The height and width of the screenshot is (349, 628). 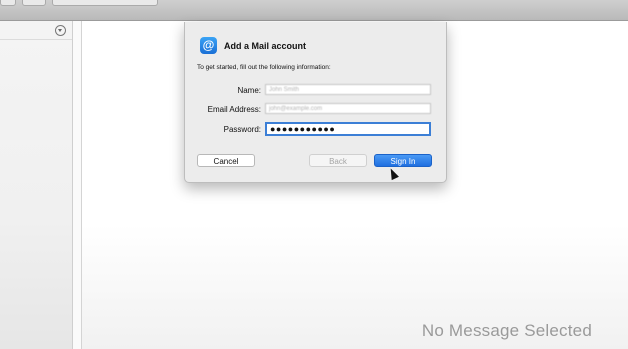 What do you see at coordinates (348, 89) in the screenshot?
I see `name-field: John Smith` at bounding box center [348, 89].